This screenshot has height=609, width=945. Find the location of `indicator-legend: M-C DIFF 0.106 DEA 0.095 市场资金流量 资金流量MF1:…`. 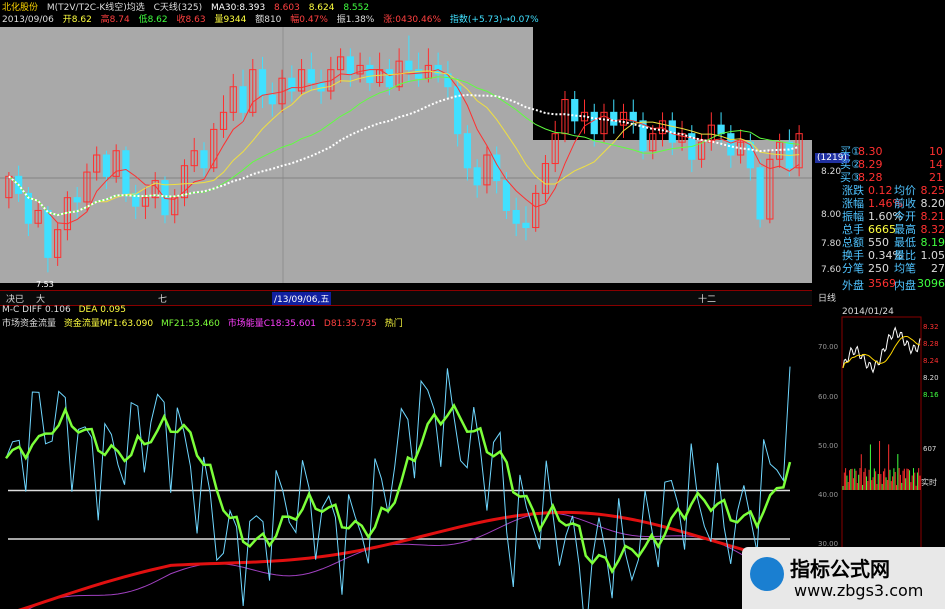

indicator-legend: M-C DIFF 0.106 DEA 0.095 市场资金流量 资金流量MF1:… is located at coordinates (406, 317).